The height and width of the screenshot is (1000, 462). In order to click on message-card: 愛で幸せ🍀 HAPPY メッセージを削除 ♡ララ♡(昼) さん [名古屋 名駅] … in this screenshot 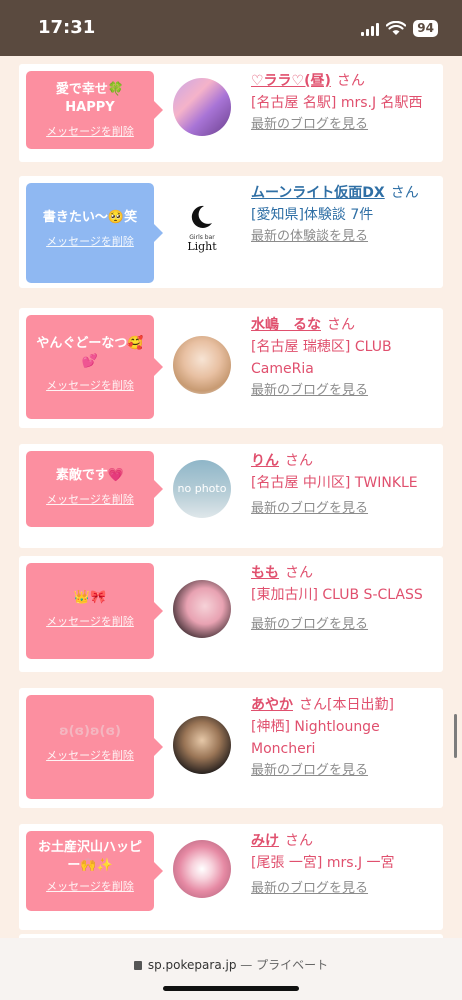, I will do `click(231, 113)`.